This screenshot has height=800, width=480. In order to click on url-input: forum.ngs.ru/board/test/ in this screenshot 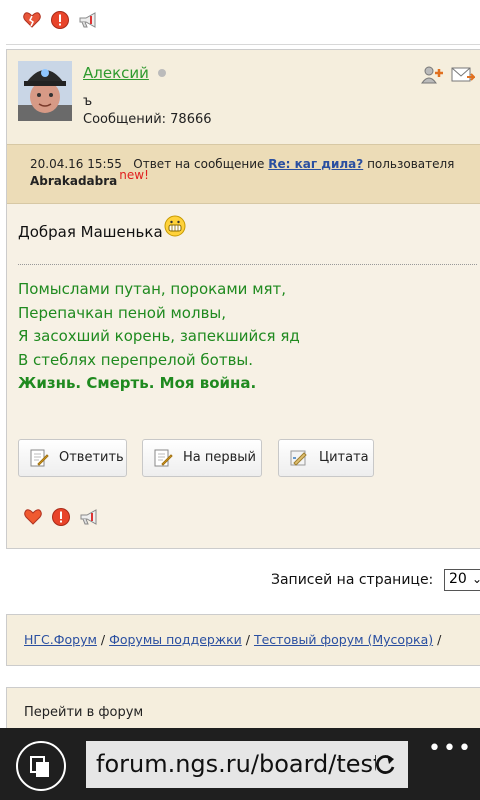, I will do `click(247, 764)`.